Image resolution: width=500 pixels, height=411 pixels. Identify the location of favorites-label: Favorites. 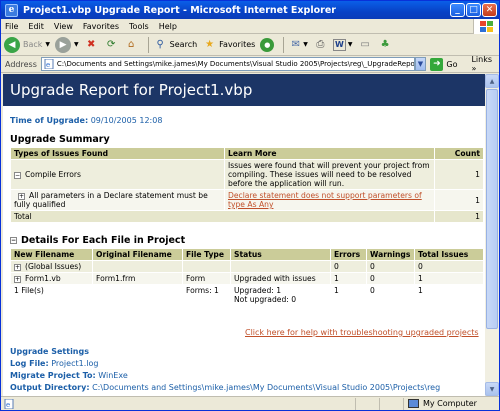
(237, 44).